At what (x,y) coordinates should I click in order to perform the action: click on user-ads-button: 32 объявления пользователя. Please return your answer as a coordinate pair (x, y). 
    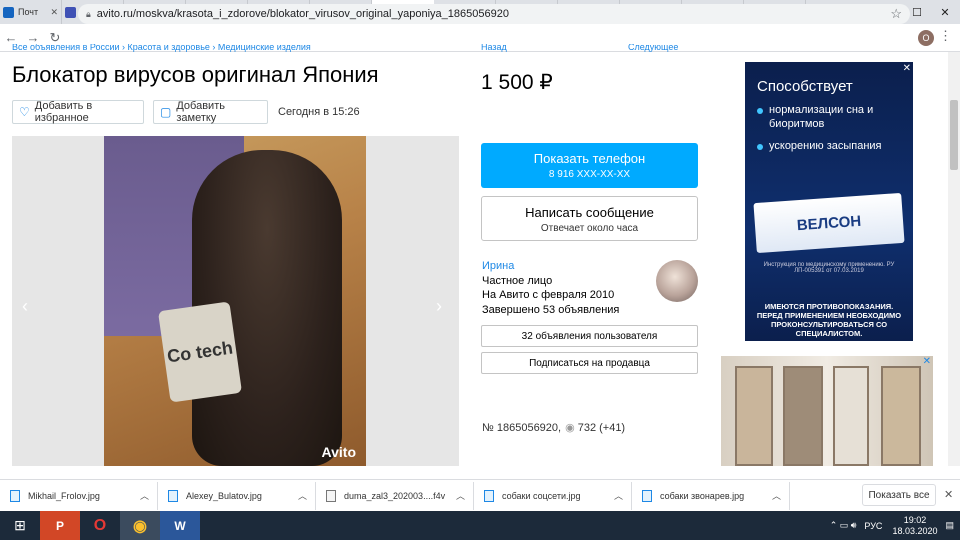
    Looking at the image, I should click on (589, 336).